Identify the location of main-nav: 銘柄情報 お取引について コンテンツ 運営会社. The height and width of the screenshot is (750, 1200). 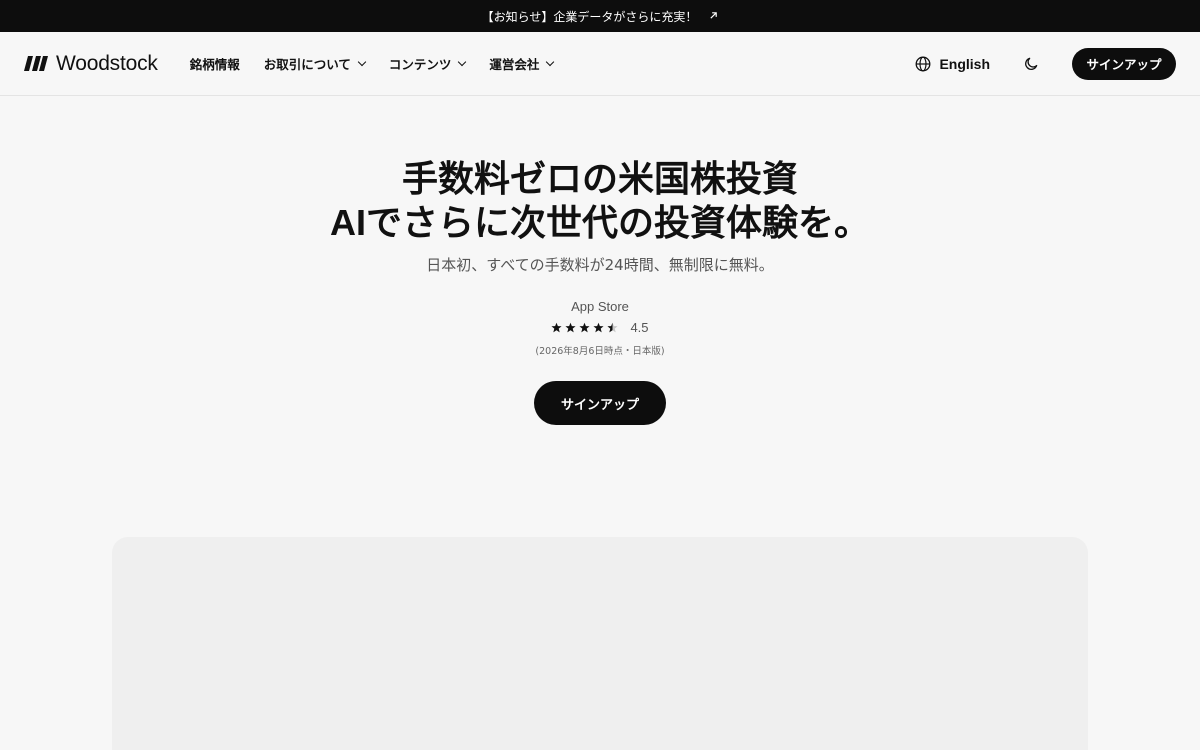
(372, 63).